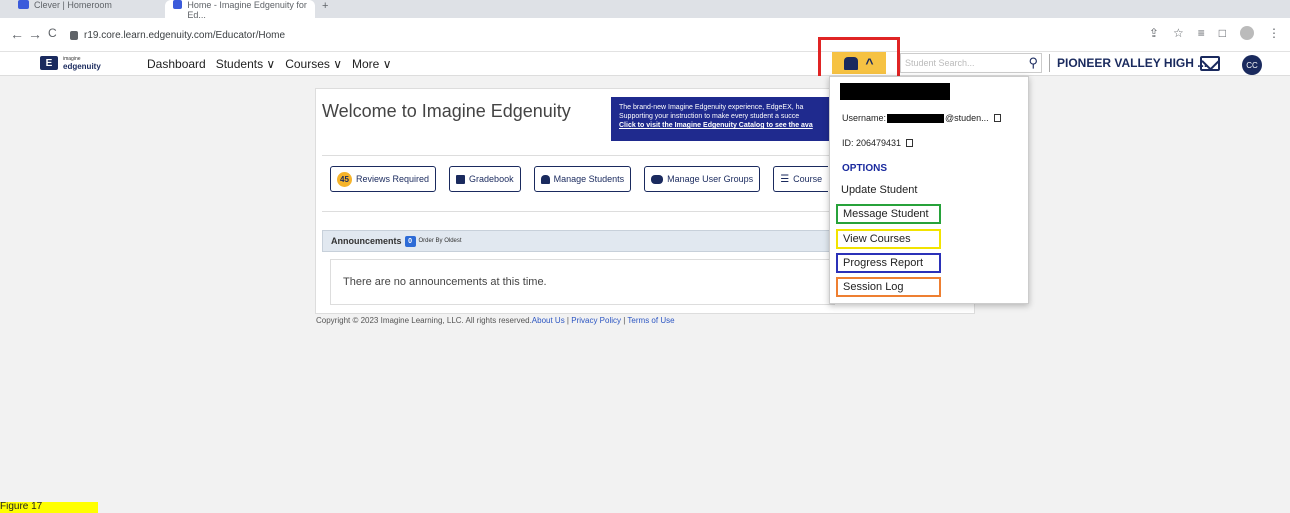 The width and height of the screenshot is (1290, 513). Describe the element at coordinates (888, 190) in the screenshot. I see `update-student-item: Update Student` at that location.